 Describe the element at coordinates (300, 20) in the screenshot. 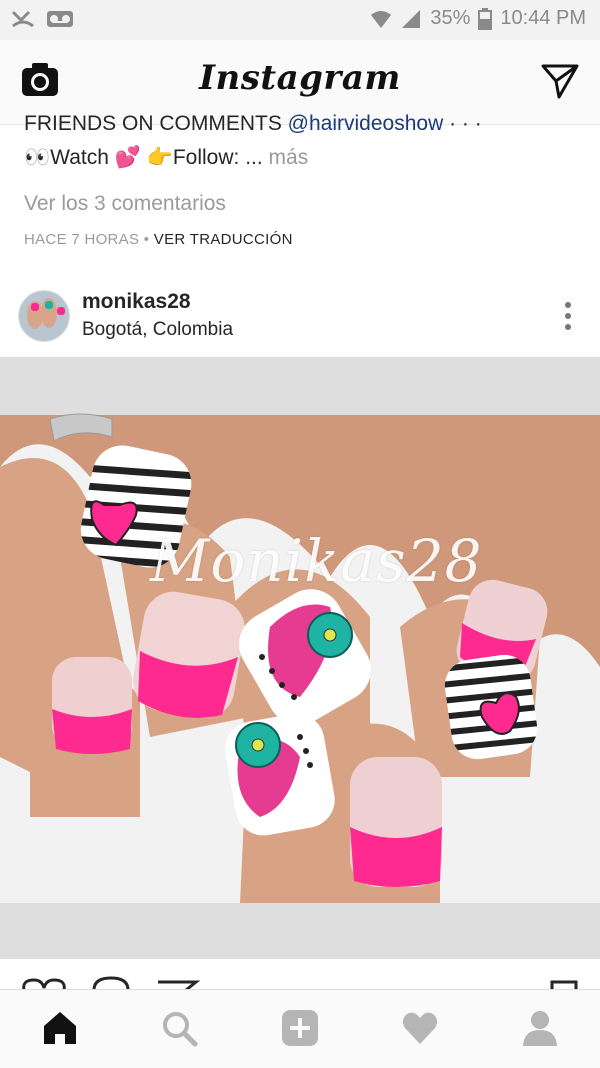

I see `status-bar: 35% 10:44 PM` at that location.